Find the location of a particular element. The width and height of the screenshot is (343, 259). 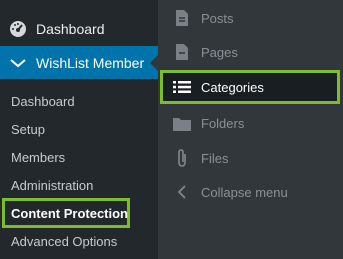

flyout-item-categories: Categories is located at coordinates (250, 87).